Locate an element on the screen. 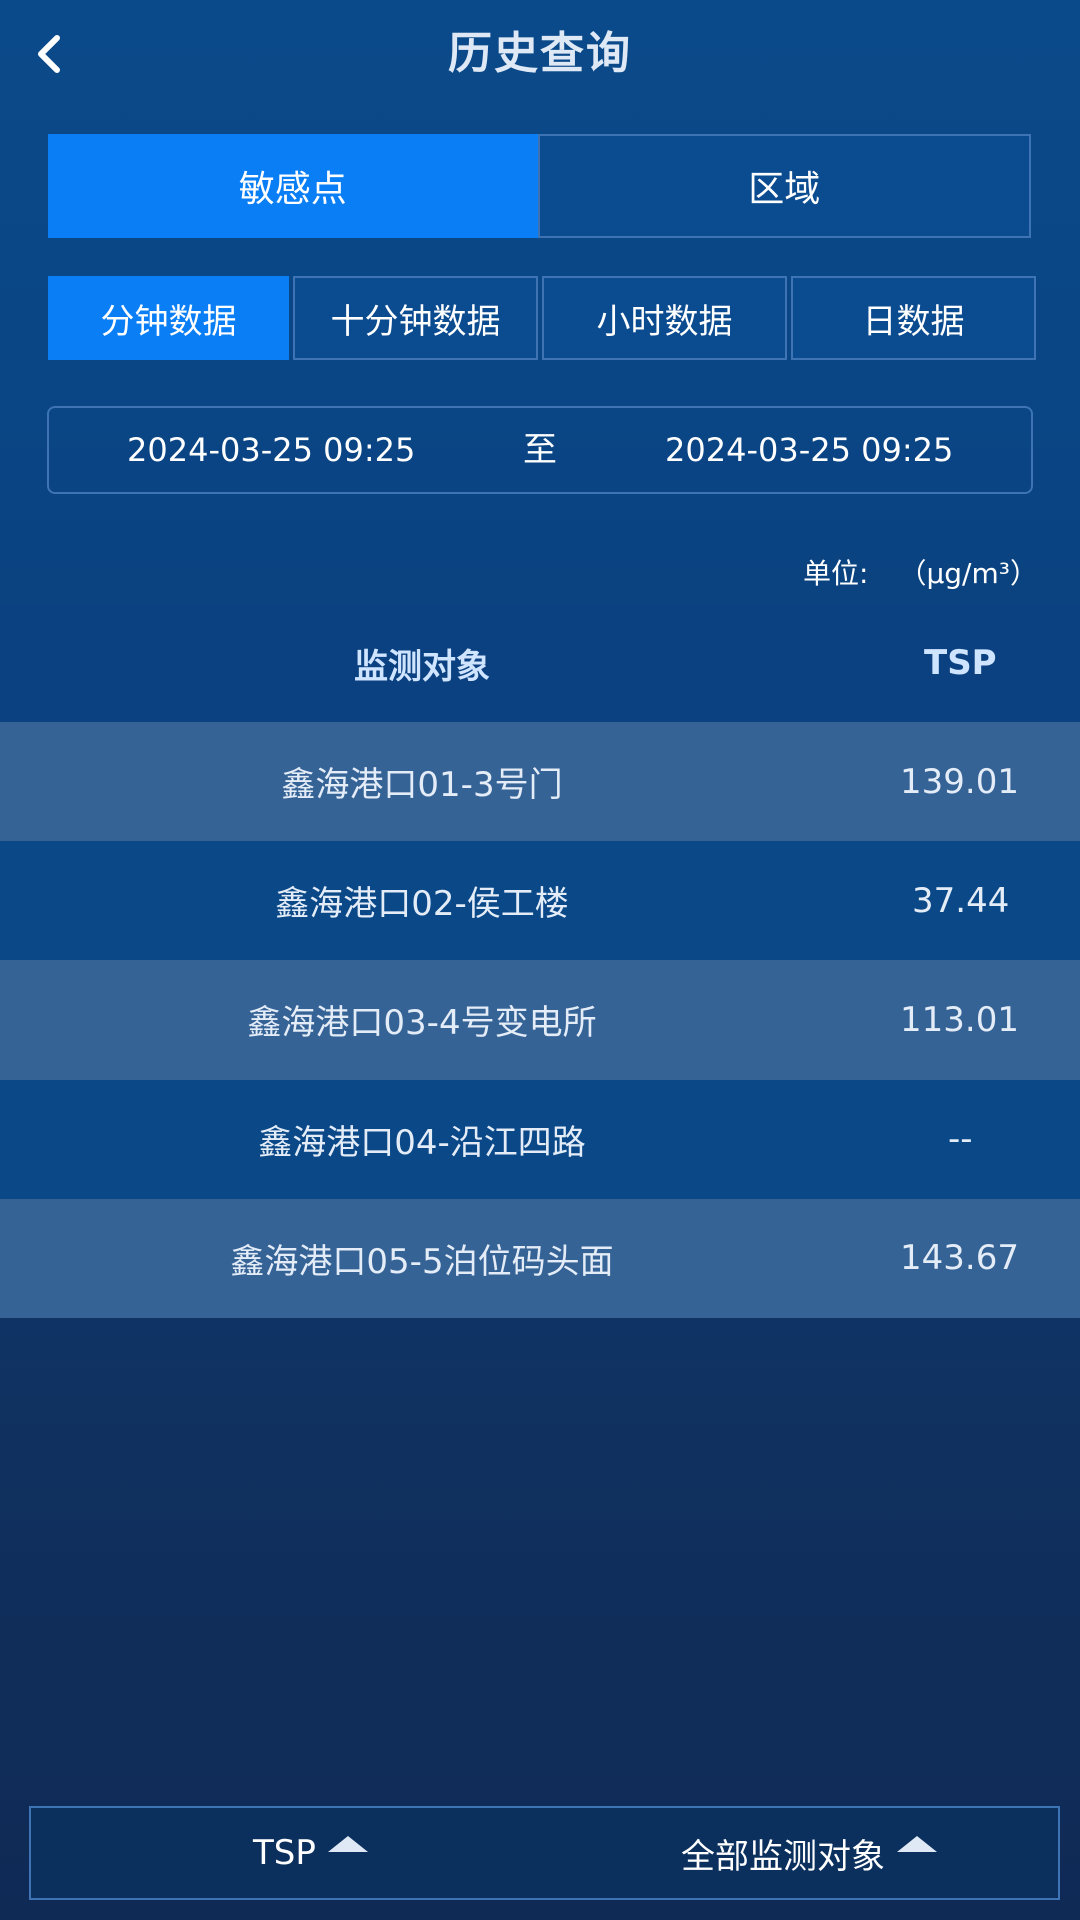 The width and height of the screenshot is (1080, 1920). row-value-cell: 143.67 is located at coordinates (962, 1258).